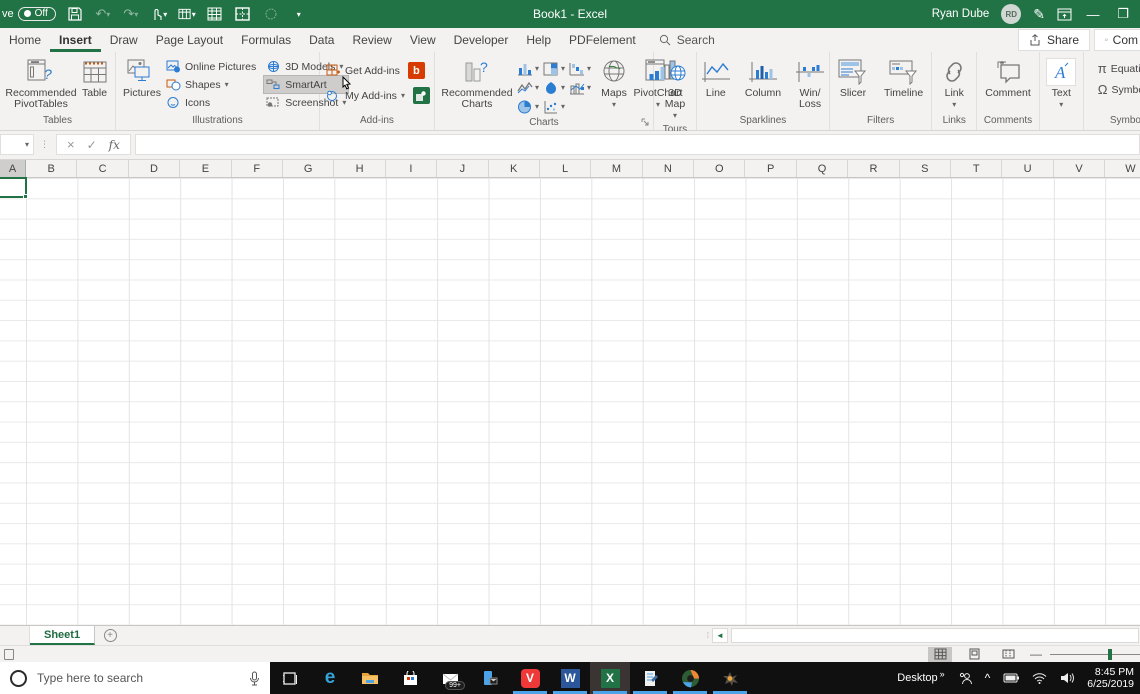  I want to click on column-header: A, so click(13, 168).